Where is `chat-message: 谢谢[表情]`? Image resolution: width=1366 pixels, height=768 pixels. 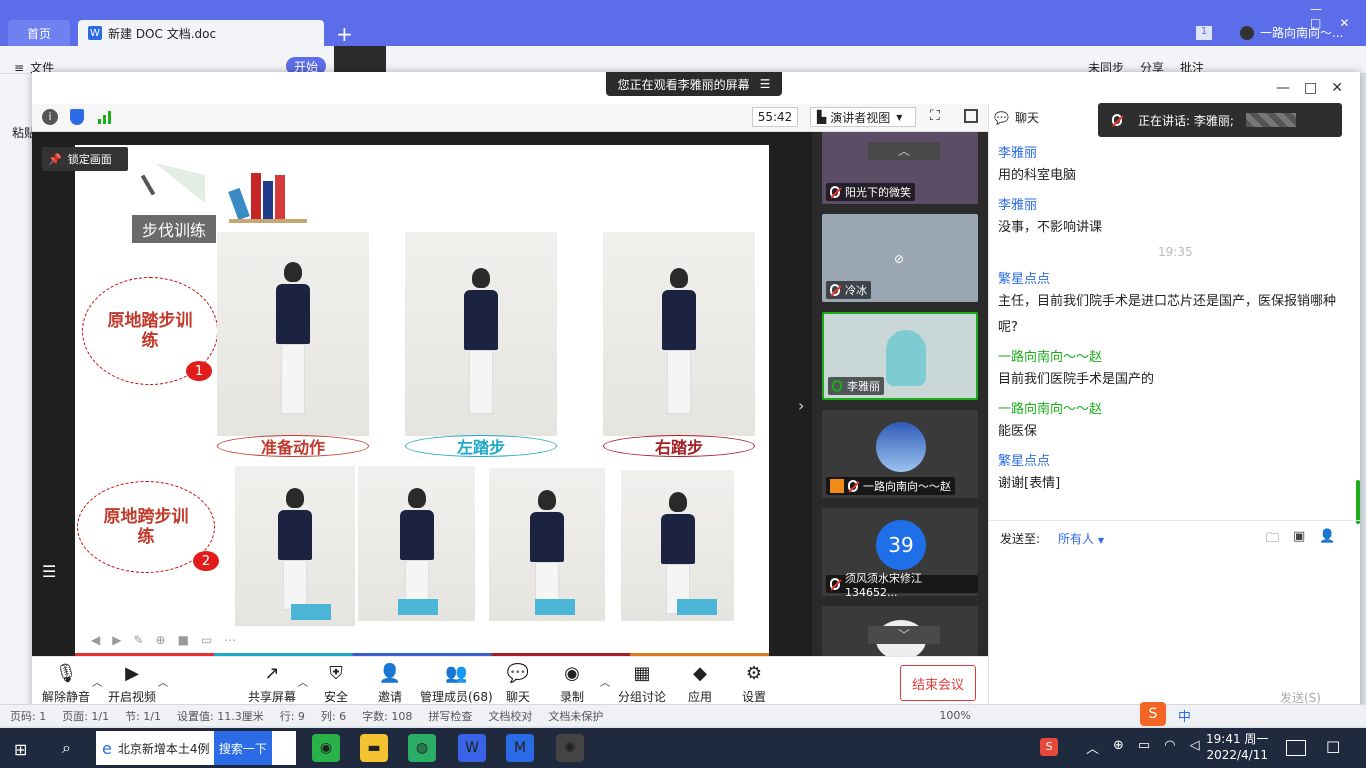
chat-message: 谢谢[表情] is located at coordinates (1029, 483).